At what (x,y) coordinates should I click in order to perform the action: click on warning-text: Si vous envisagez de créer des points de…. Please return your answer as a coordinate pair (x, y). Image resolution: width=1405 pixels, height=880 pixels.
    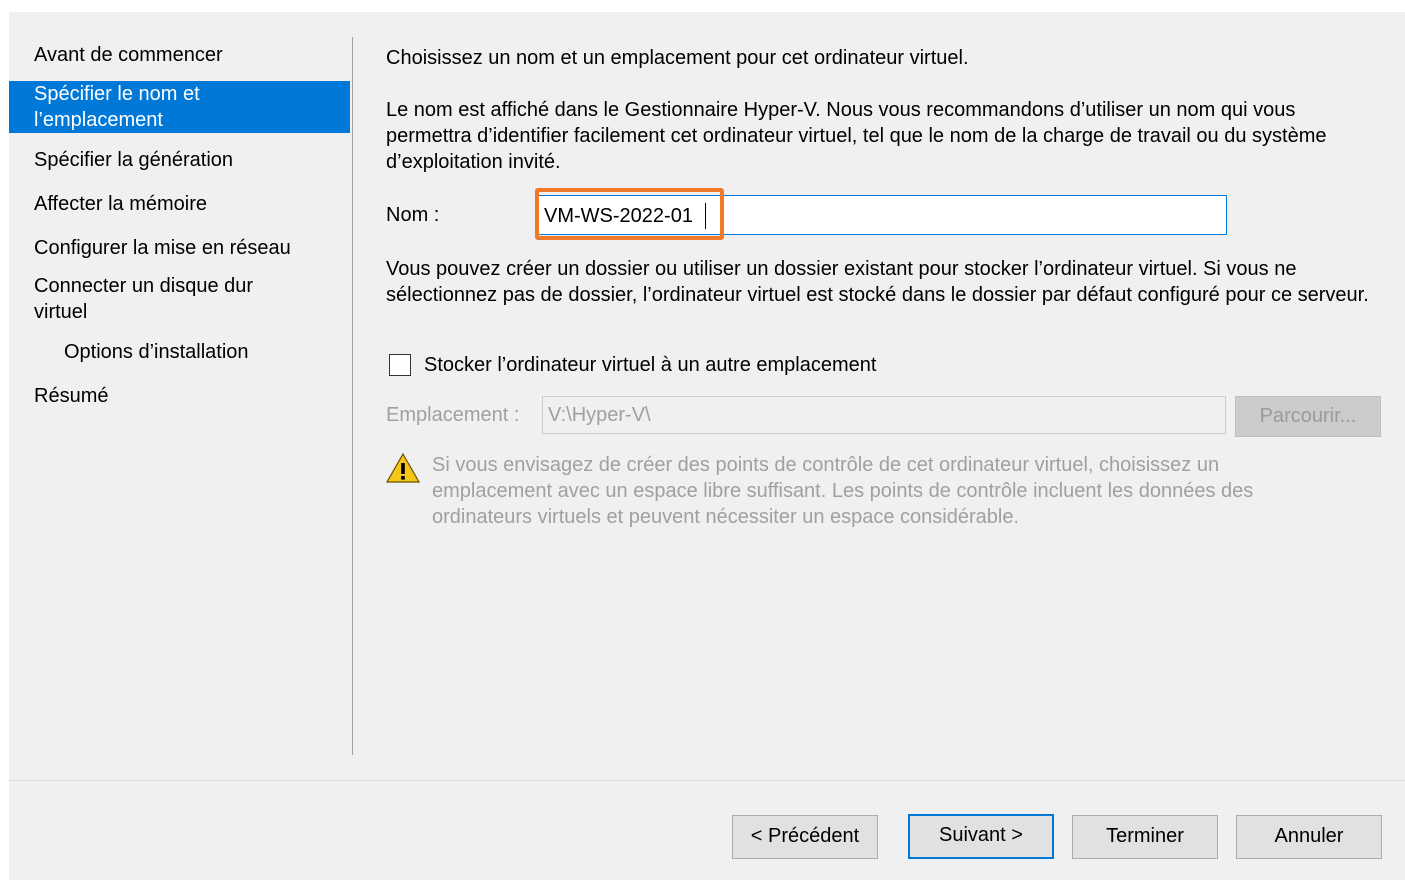
    Looking at the image, I should click on (843, 491).